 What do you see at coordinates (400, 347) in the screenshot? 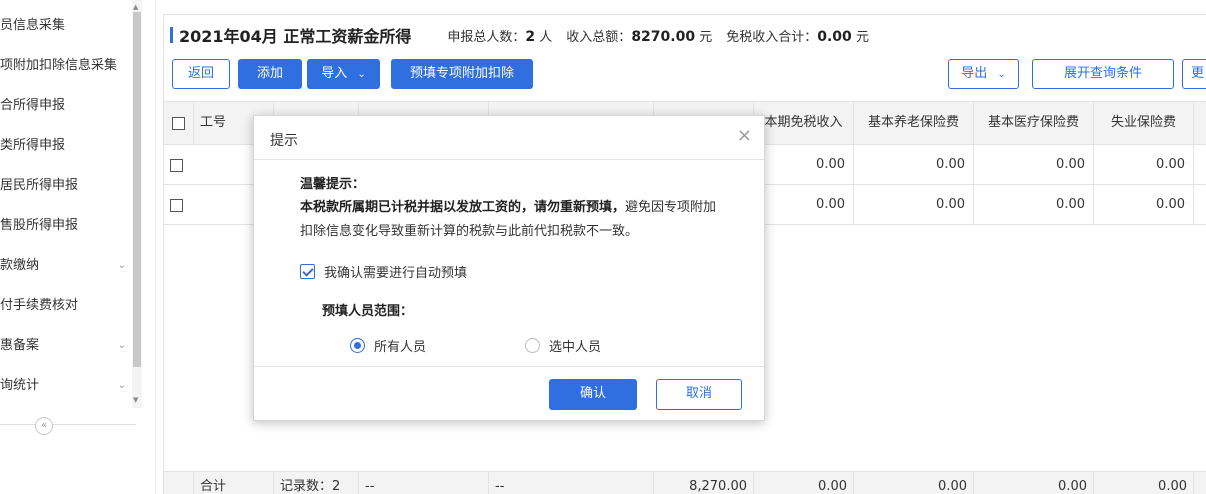
I see `radio-all-personnel-label: 所有人员` at bounding box center [400, 347].